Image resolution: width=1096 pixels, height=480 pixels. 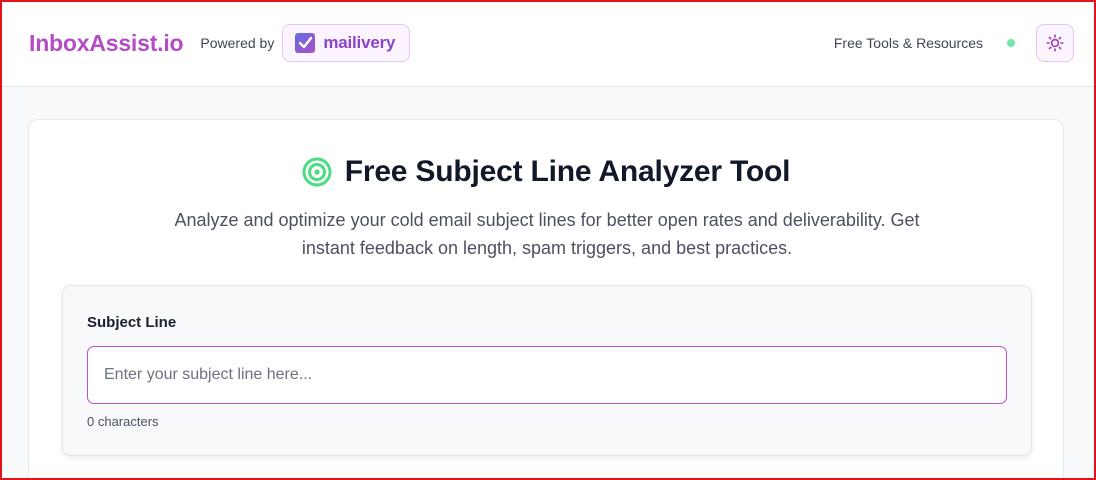 What do you see at coordinates (908, 43) in the screenshot?
I see `free-tools-link: Free Tools & Resources` at bounding box center [908, 43].